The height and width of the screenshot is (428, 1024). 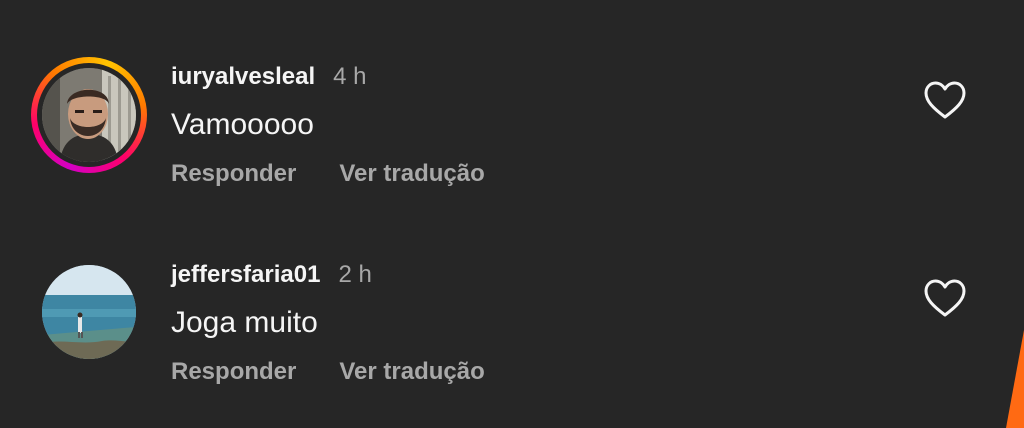 What do you see at coordinates (242, 124) in the screenshot?
I see `comment-text: Vamooooo` at bounding box center [242, 124].